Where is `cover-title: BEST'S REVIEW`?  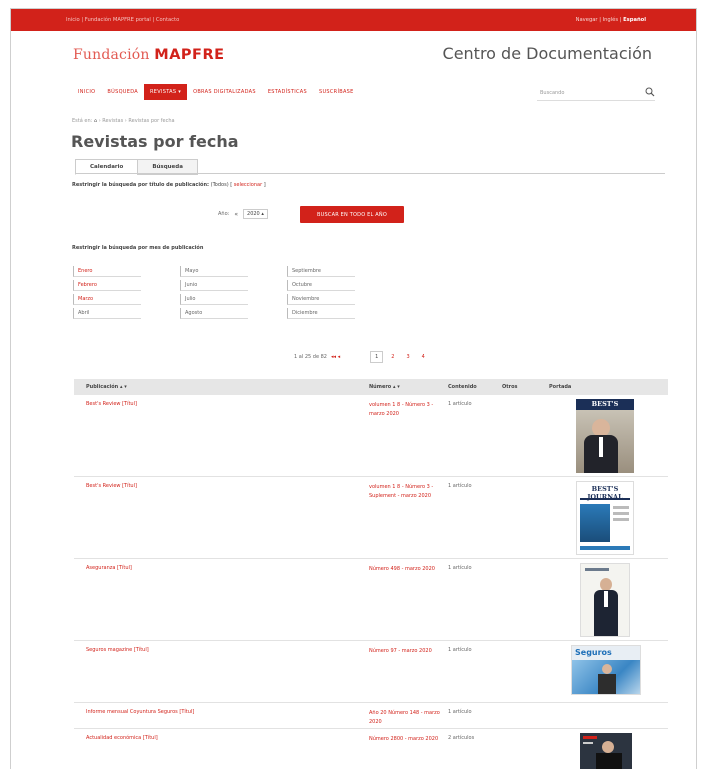 cover-title: BEST'S REVIEW is located at coordinates (605, 409).